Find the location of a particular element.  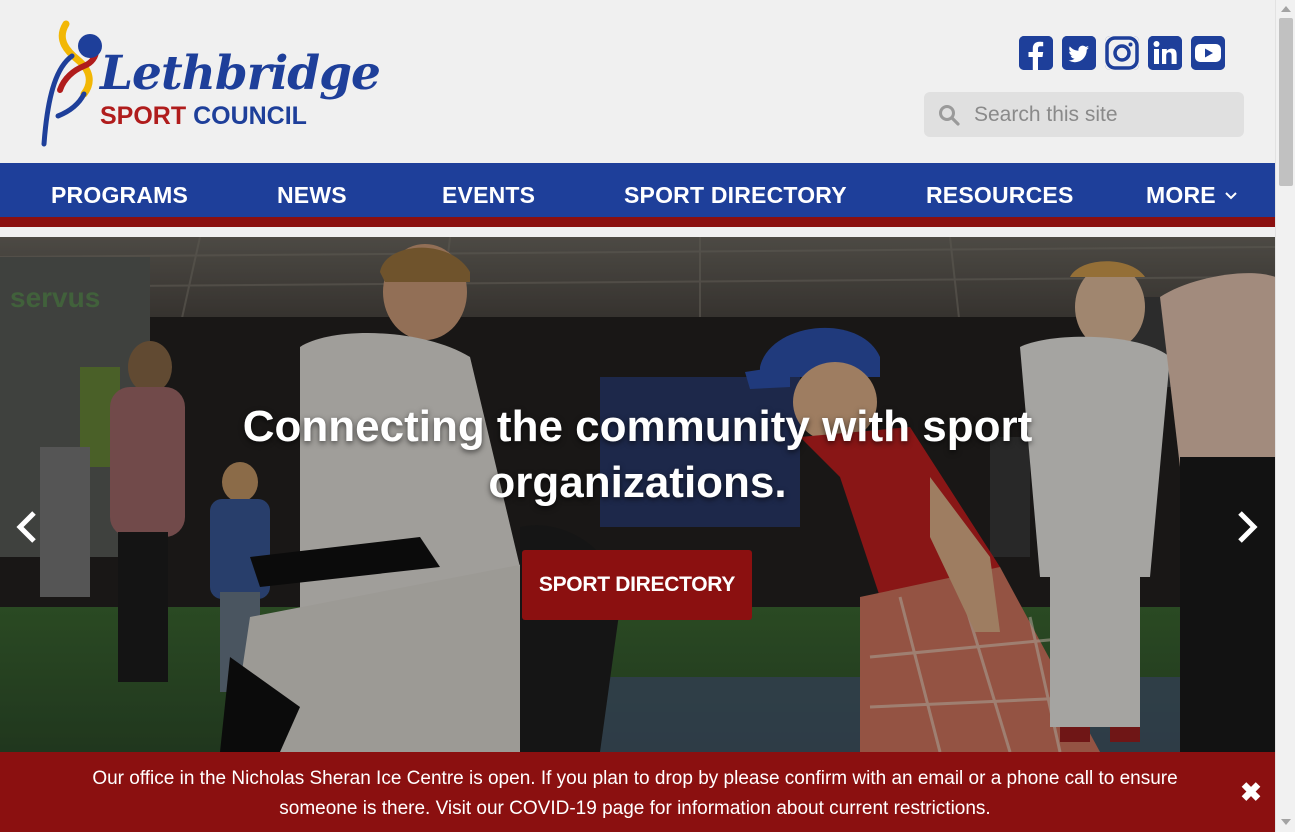

nav-item-resources: RESOURCES is located at coordinates (1000, 195).